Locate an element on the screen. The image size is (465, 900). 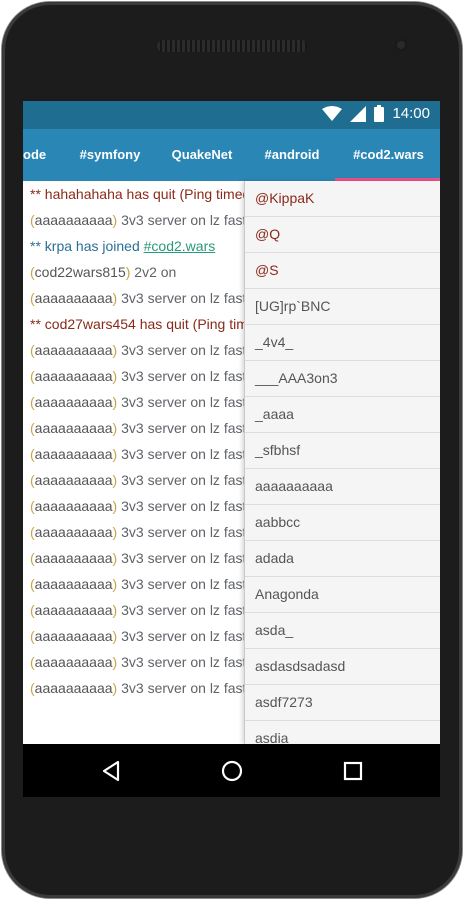
tab-quakenet: QuakeNet is located at coordinates (202, 155).